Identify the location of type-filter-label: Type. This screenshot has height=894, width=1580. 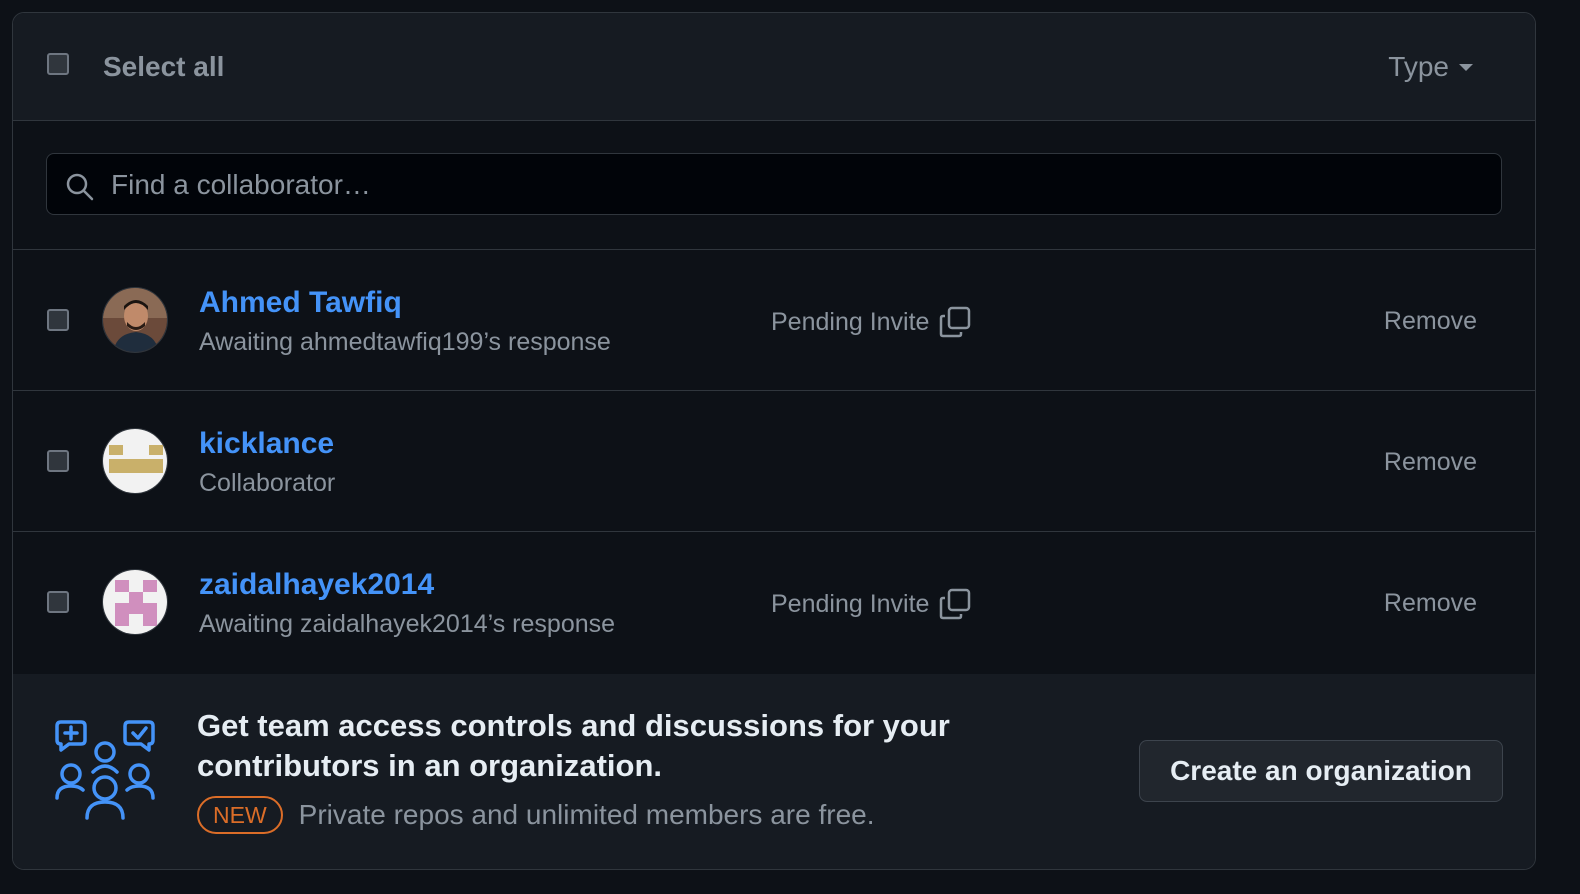
(1418, 66).